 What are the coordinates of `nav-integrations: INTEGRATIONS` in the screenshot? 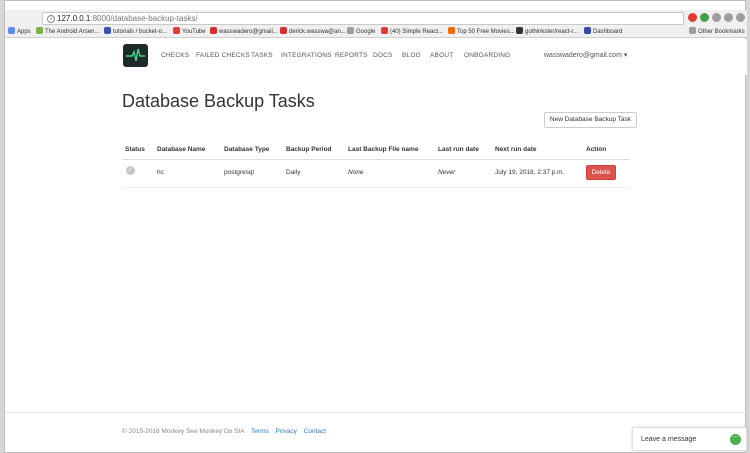 It's located at (306, 55).